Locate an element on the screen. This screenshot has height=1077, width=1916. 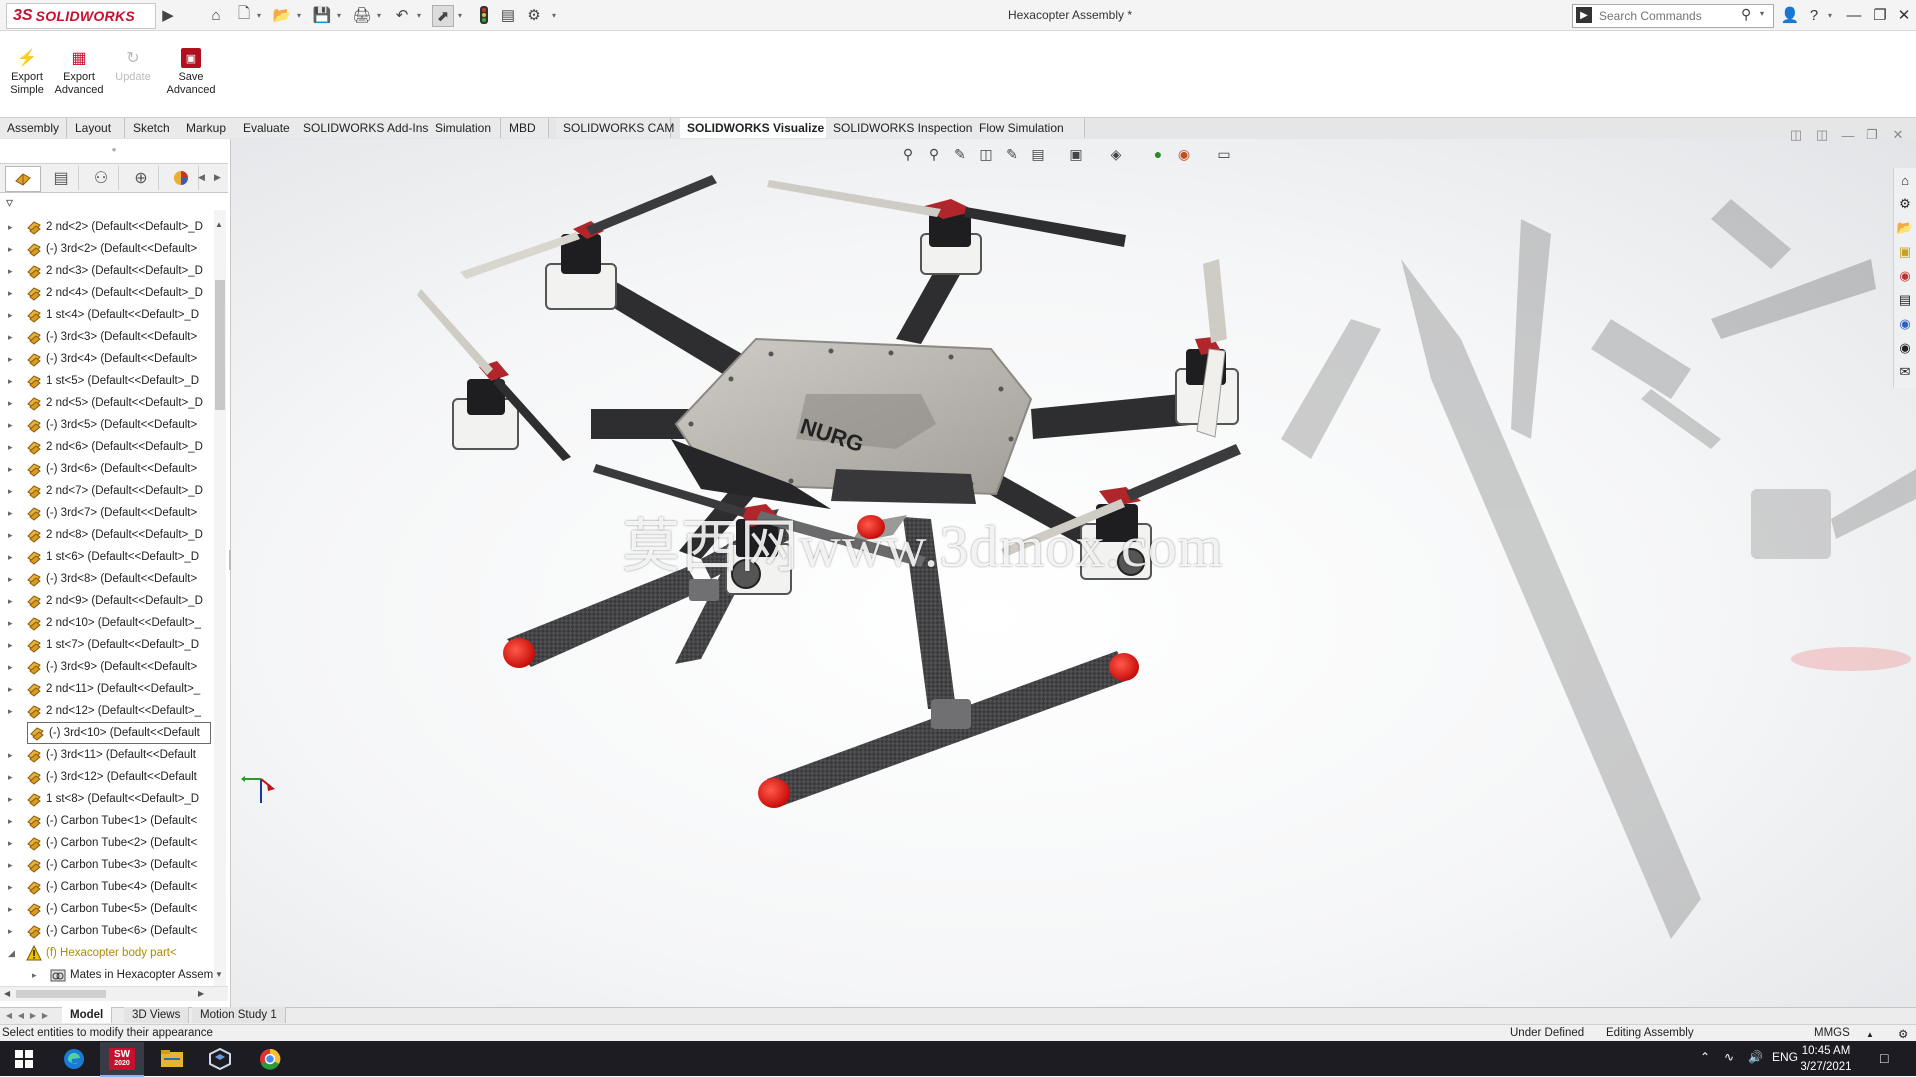
tab-sketch: Sketch is located at coordinates (154, 128).